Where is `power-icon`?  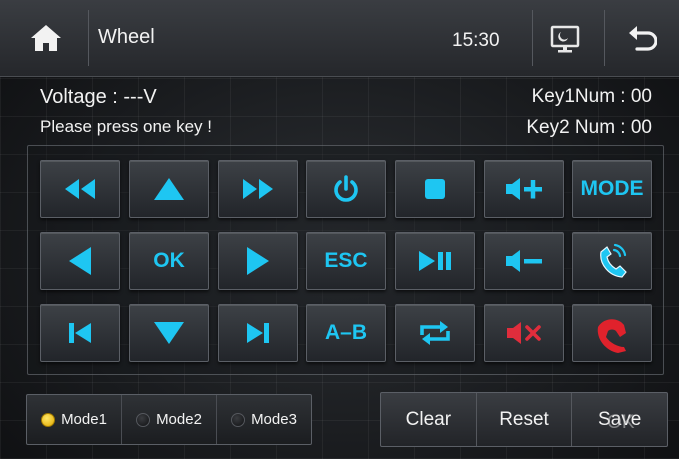
power-icon is located at coordinates (346, 188).